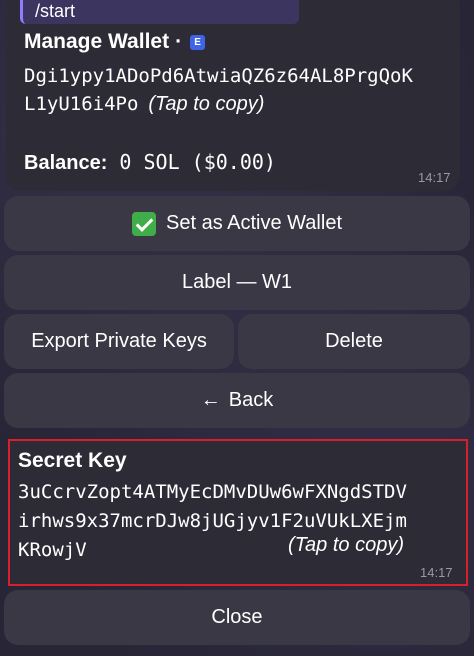  What do you see at coordinates (55, 11) in the screenshot?
I see `command-text: /start` at bounding box center [55, 11].